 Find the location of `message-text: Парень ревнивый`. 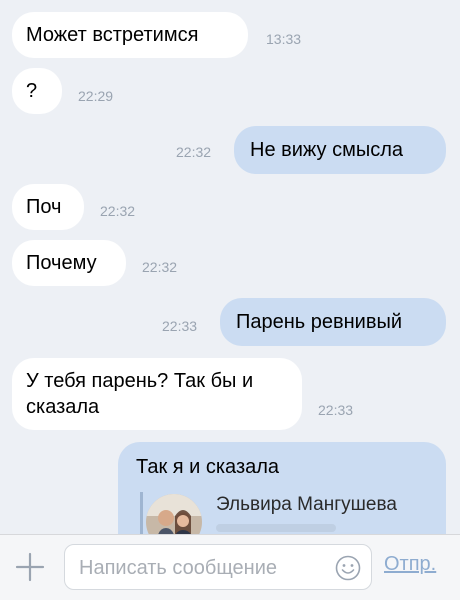

message-text: Парень ревнивый is located at coordinates (319, 322).